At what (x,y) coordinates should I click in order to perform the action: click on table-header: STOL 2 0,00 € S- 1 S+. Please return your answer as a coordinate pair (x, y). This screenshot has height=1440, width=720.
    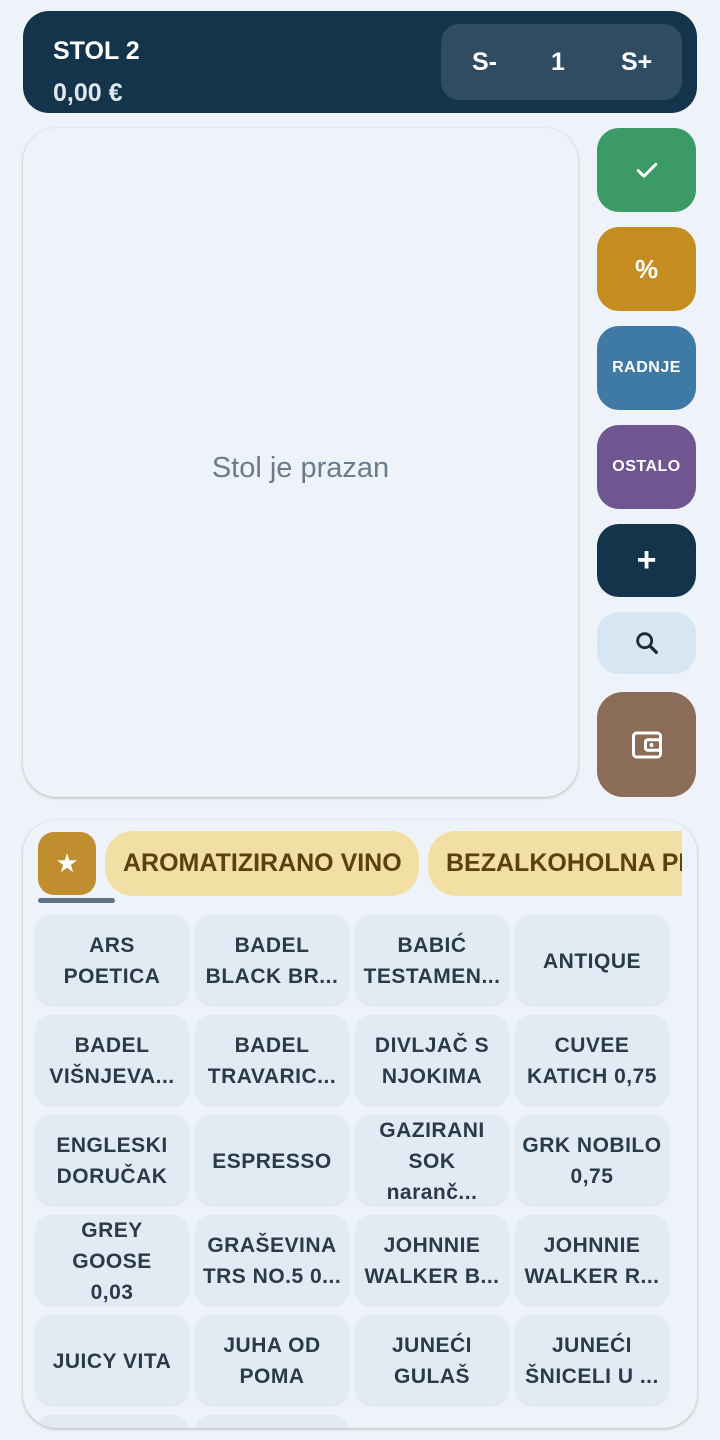
    Looking at the image, I should click on (360, 62).